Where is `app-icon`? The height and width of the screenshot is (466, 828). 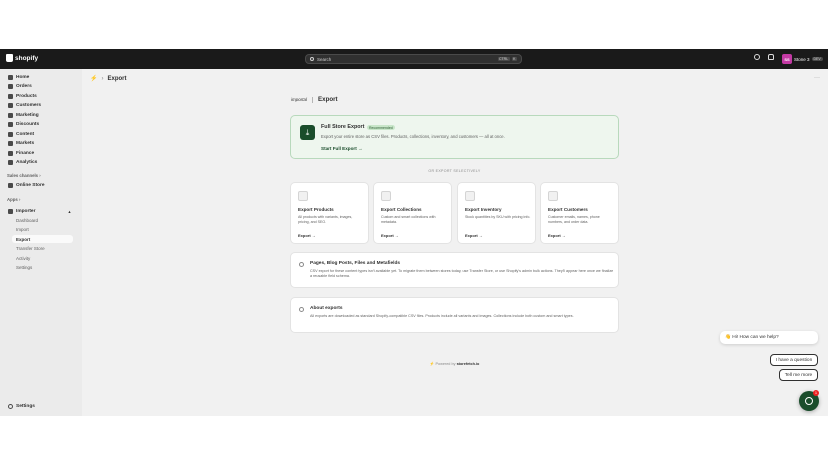
app-icon is located at coordinates (10, 211).